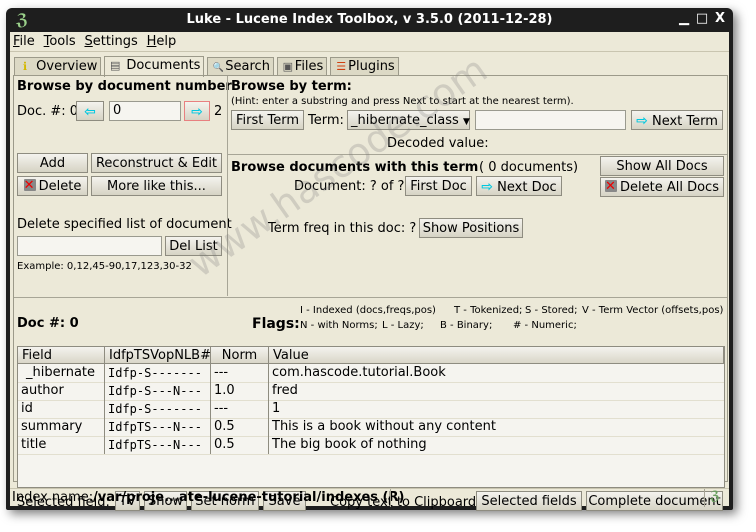  What do you see at coordinates (466, 122) in the screenshot?
I see `chevron-down-icon: ▼` at bounding box center [466, 122].